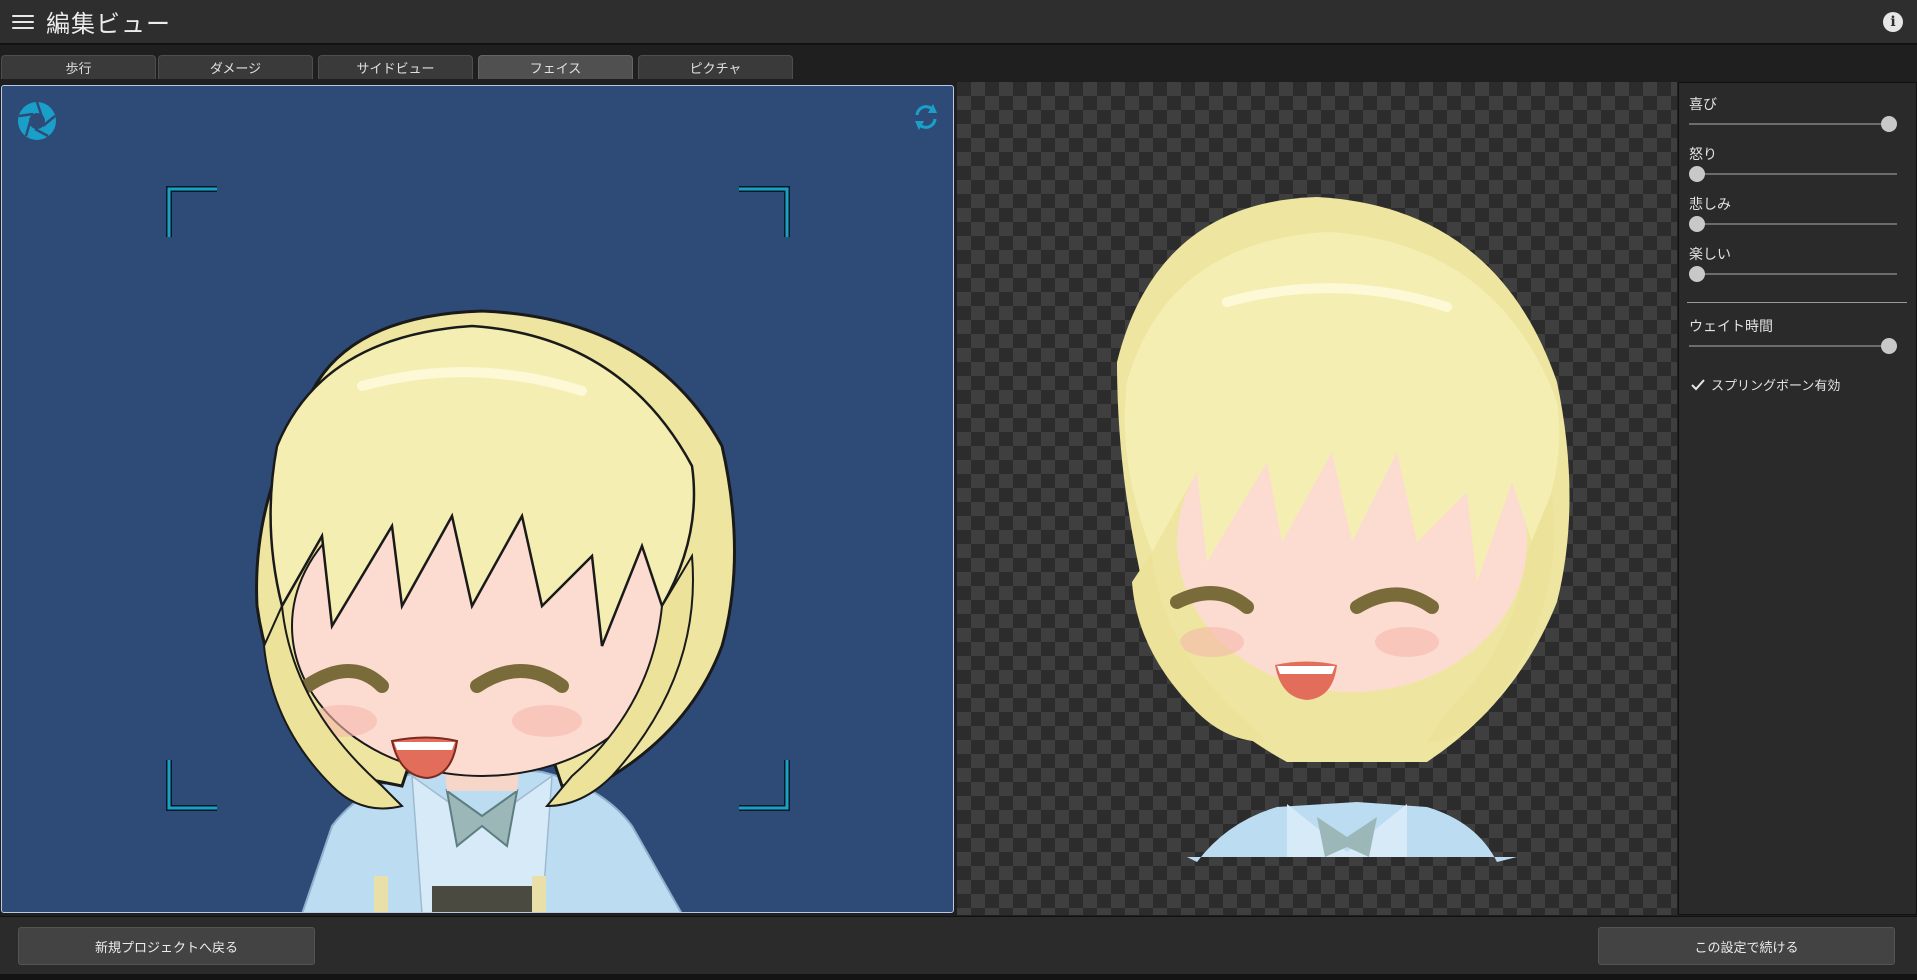 The image size is (1917, 980). Describe the element at coordinates (1698, 385) in the screenshot. I see `checkmark-icon` at that location.